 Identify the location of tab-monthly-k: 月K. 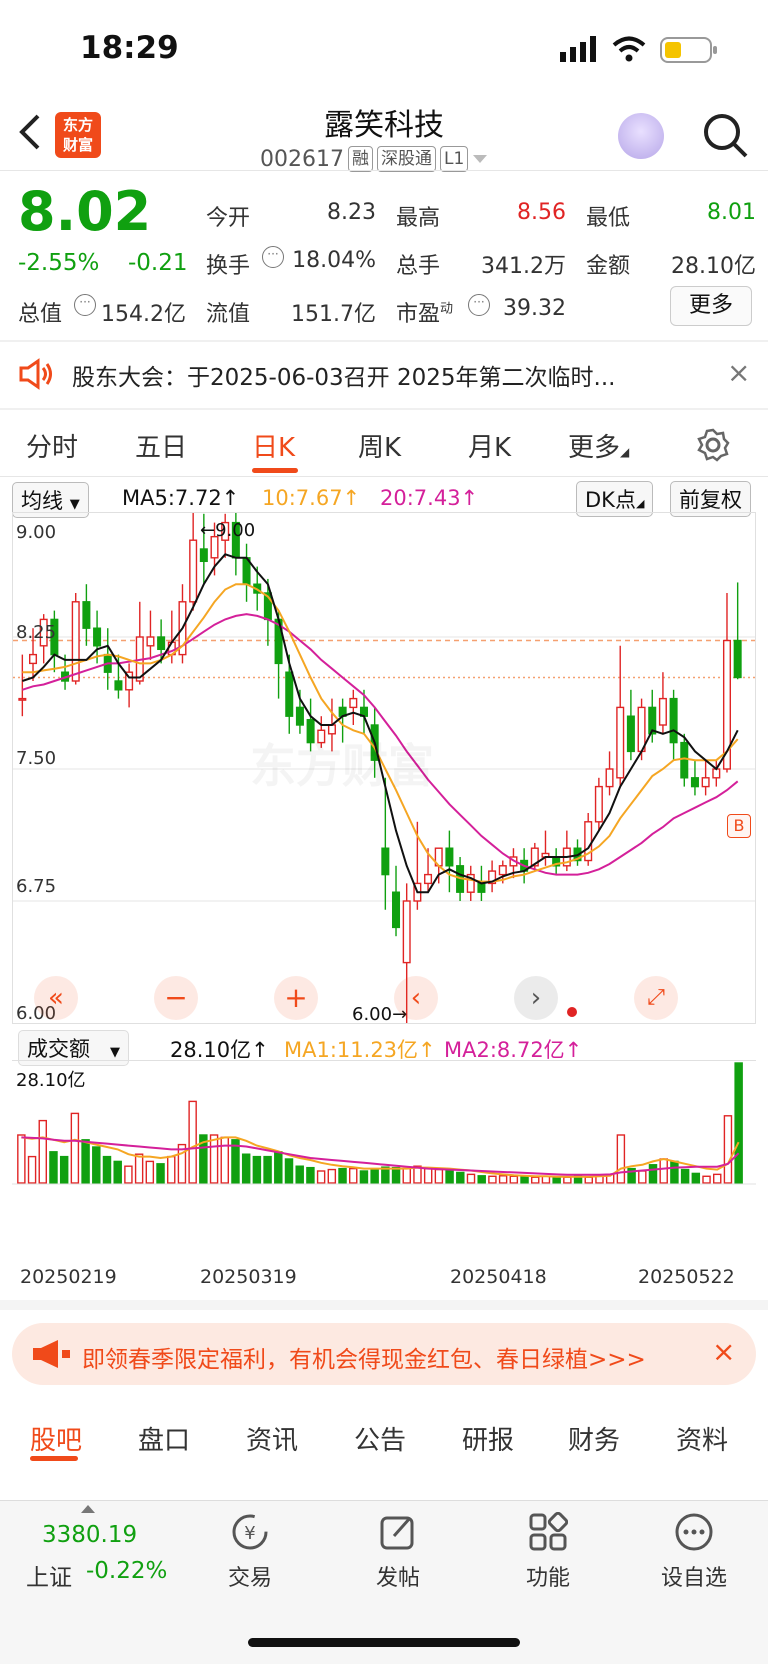
(489, 445).